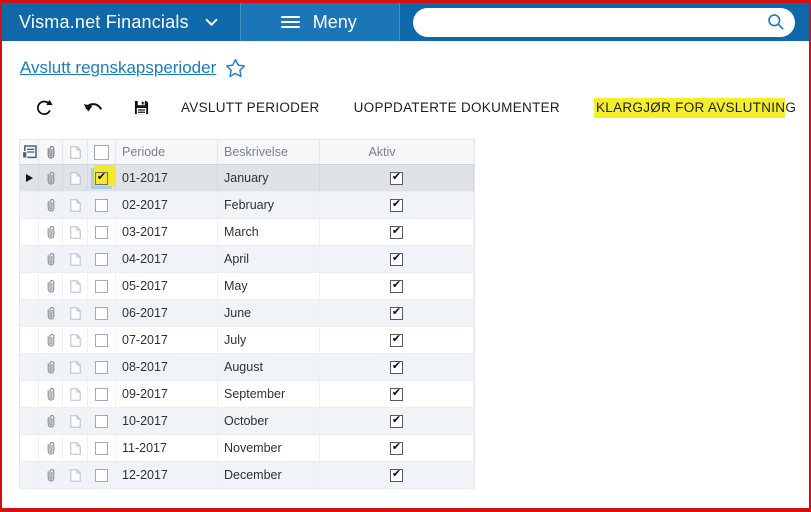 Image resolution: width=811 pixels, height=512 pixels. I want to click on table-row: 04-2017 April, so click(247, 259).